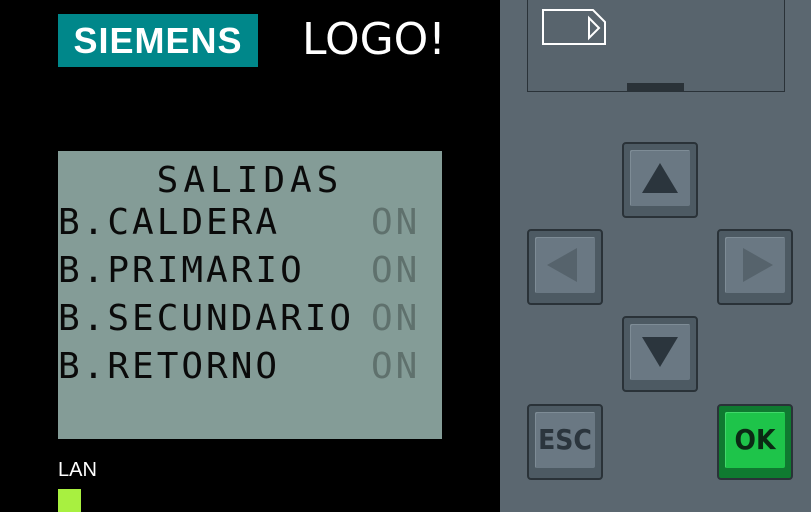 Image resolution: width=811 pixels, height=512 pixels. I want to click on up-button, so click(660, 180).